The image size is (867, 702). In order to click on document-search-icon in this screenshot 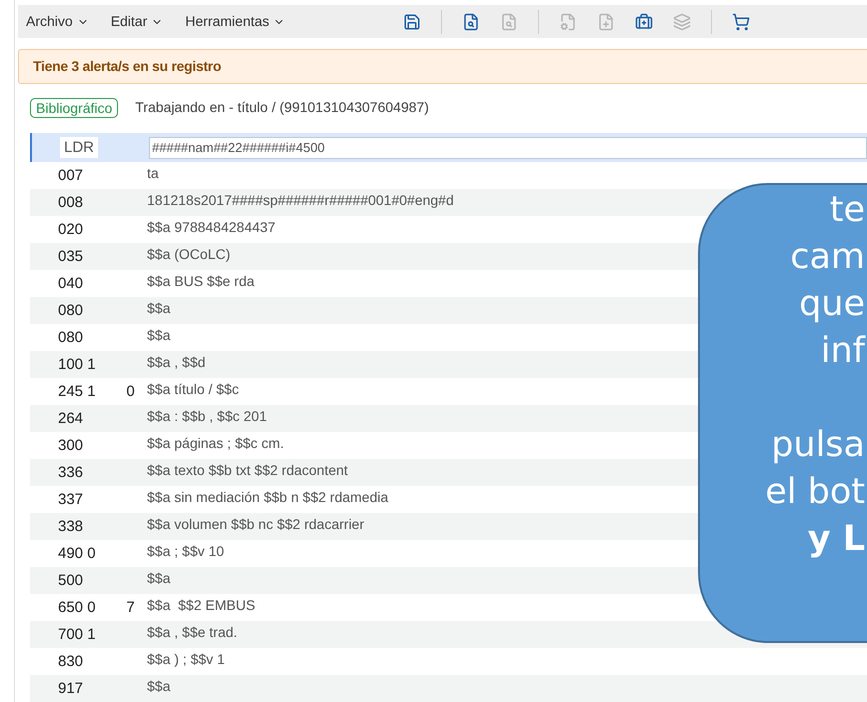, I will do `click(471, 21)`.